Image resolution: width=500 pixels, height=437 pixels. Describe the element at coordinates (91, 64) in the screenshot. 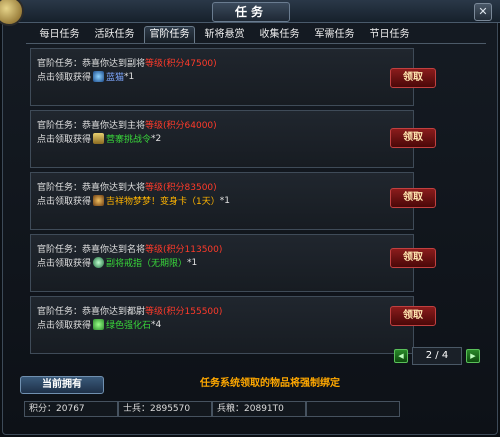

I see `task-prefix: 官阶任务：恭喜你达到副将` at that location.